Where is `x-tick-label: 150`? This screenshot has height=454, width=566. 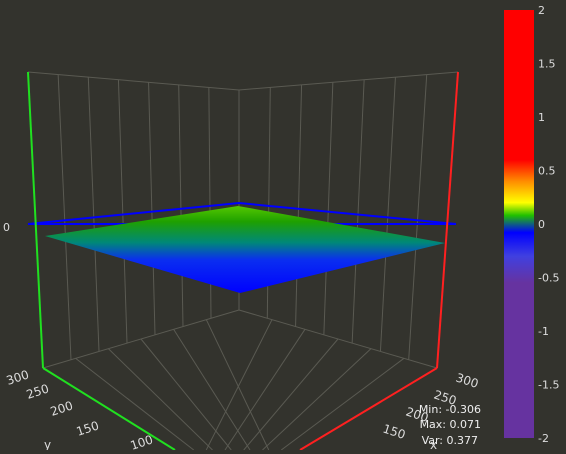
x-tick-label: 150 is located at coordinates (394, 432).